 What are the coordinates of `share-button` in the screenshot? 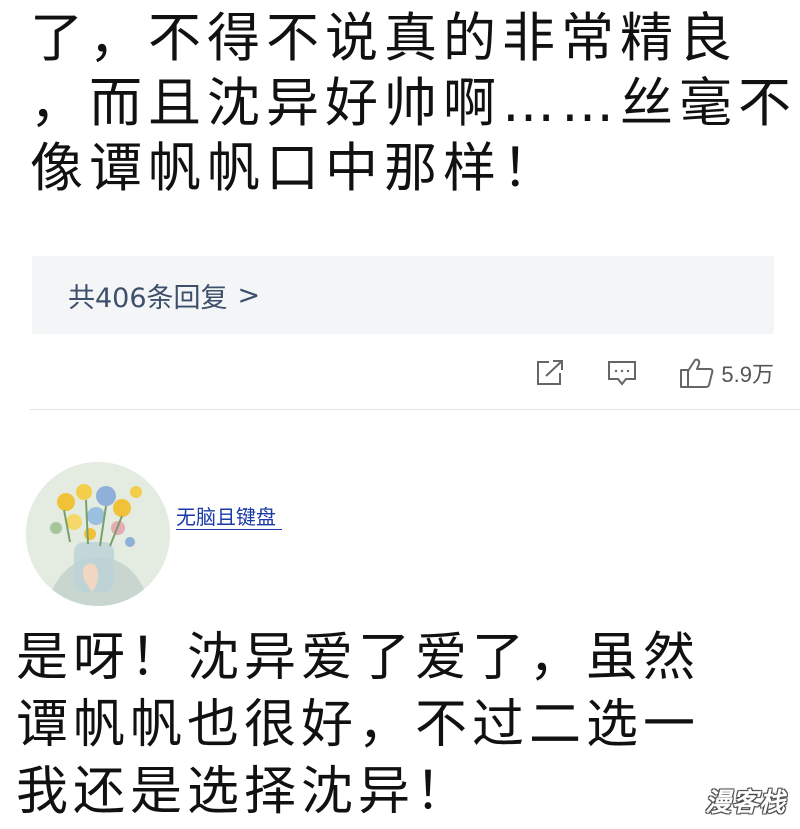 It's located at (550, 373).